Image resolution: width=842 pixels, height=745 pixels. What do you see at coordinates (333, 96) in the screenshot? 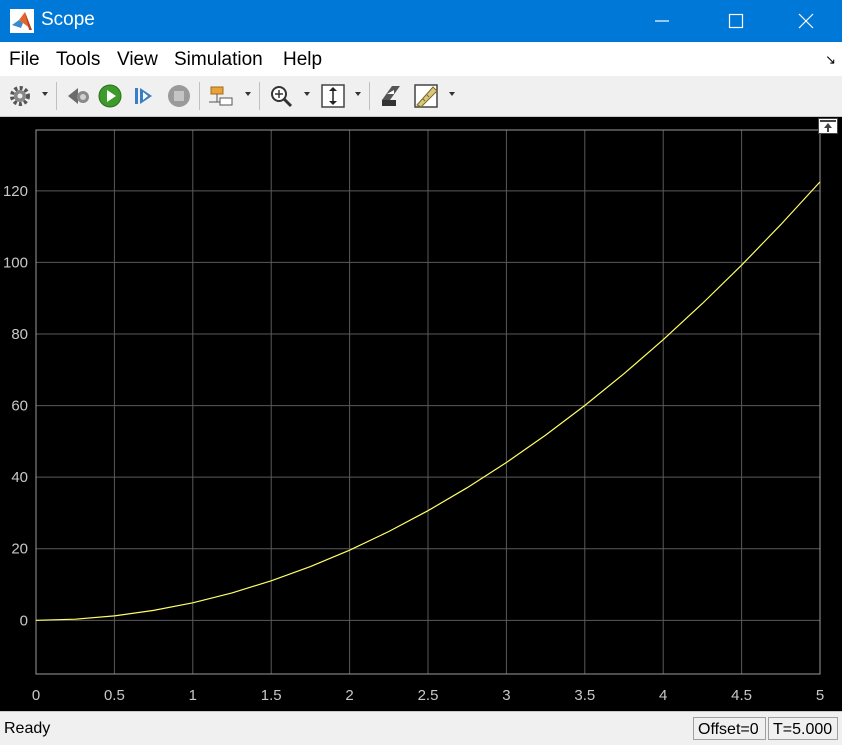
I see `scale-axes-icon` at bounding box center [333, 96].